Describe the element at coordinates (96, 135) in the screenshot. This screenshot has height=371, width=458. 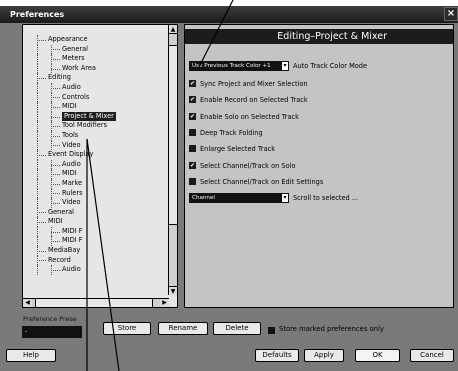
I see `tree-item: Tools` at that location.